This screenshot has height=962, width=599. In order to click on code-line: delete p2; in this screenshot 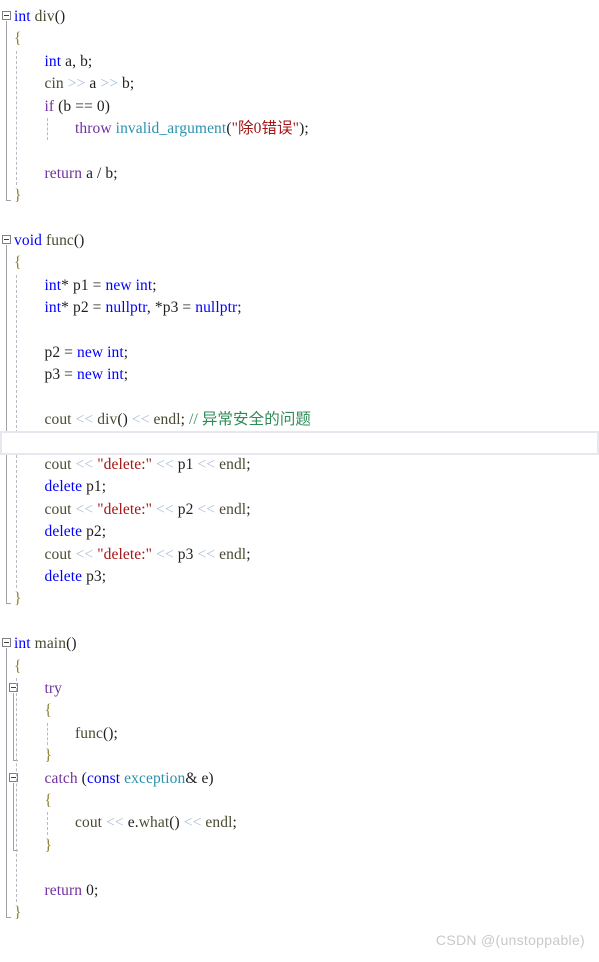, I will do `click(76, 532)`.